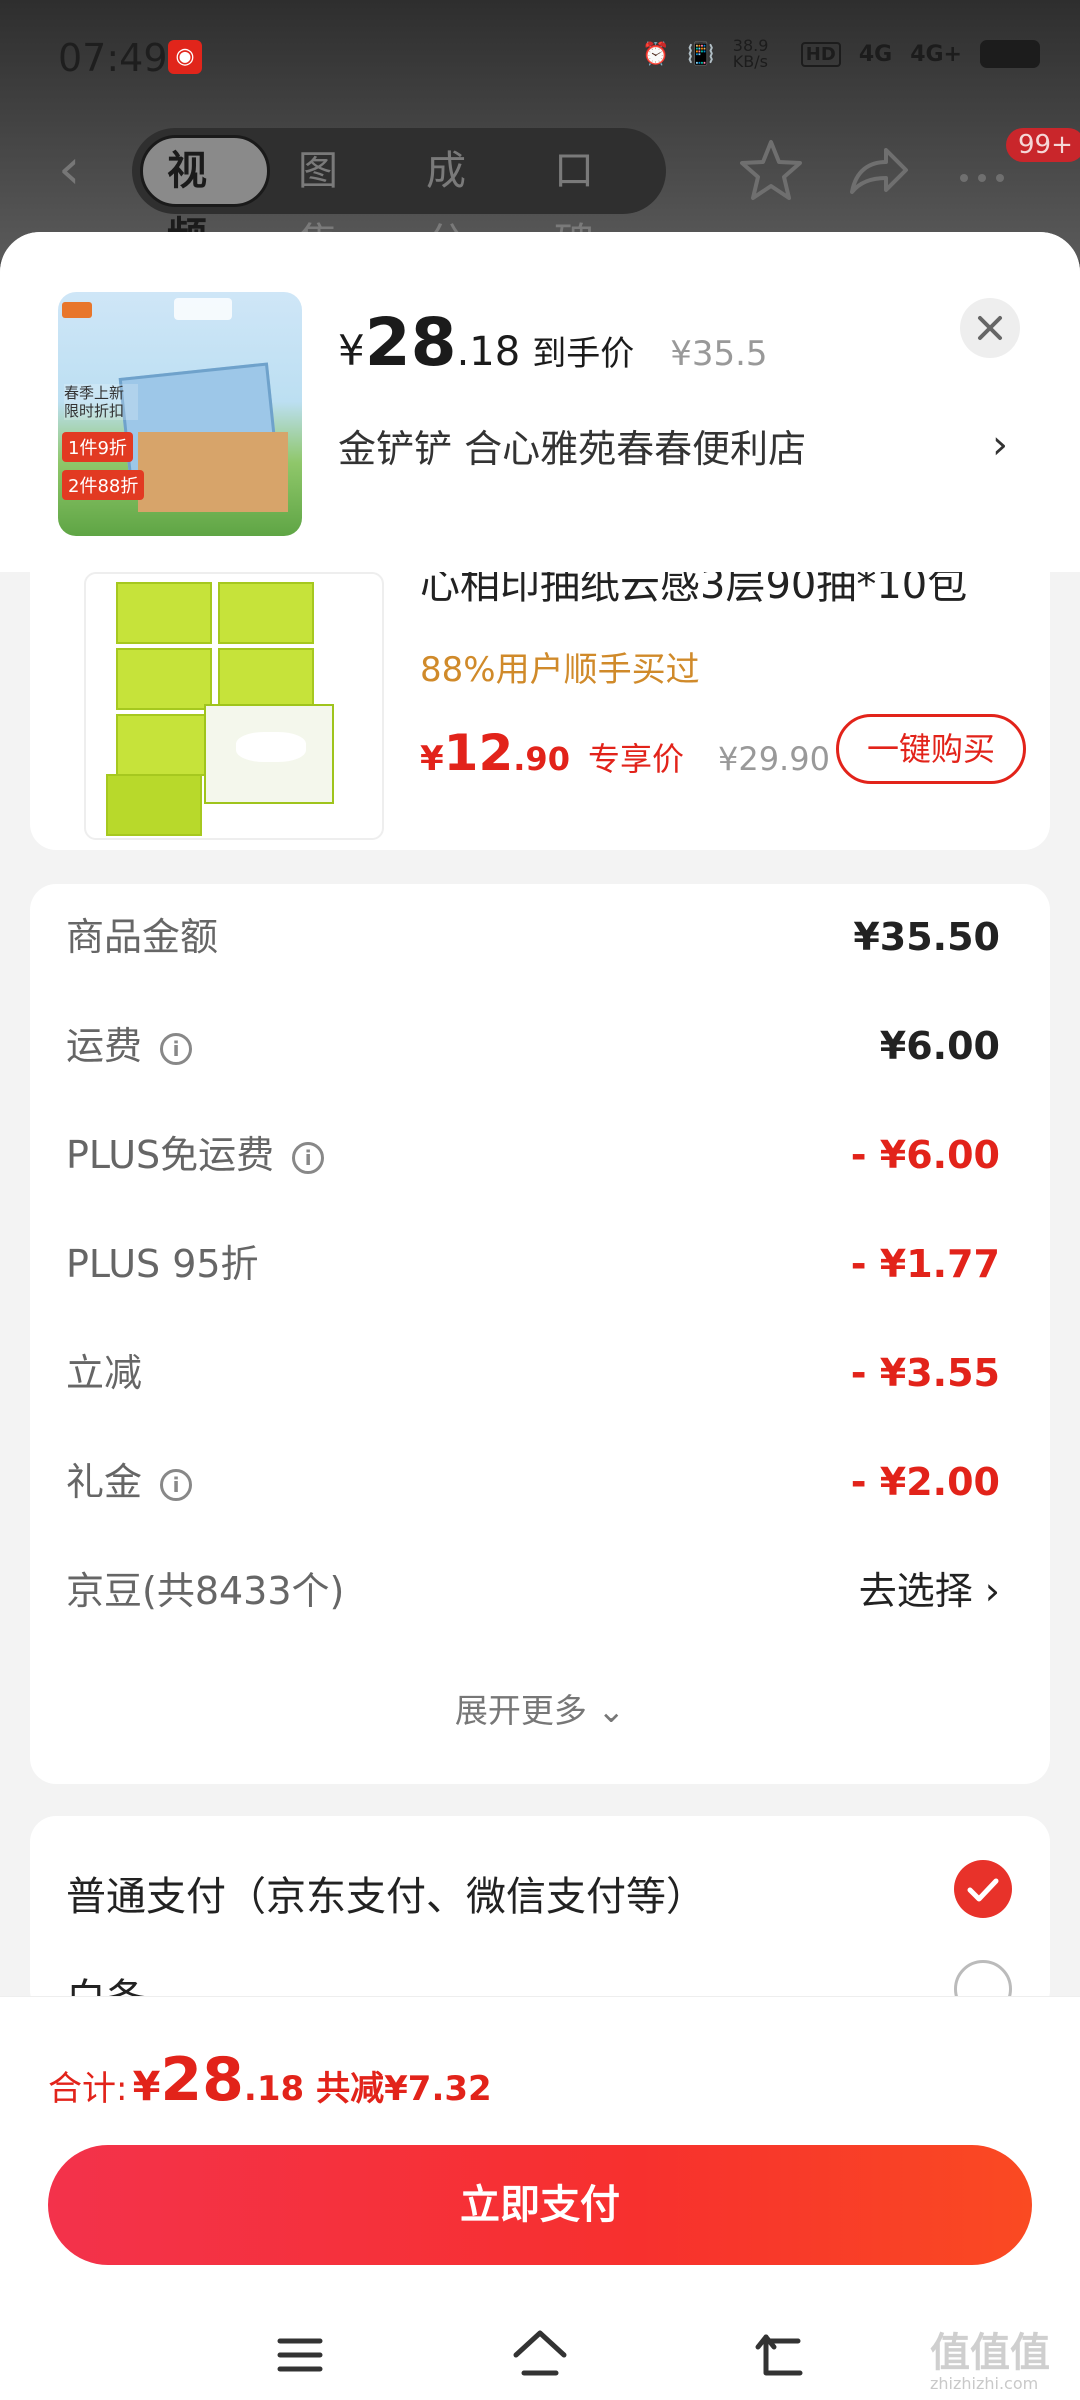 This screenshot has height=2400, width=1080. I want to click on total-price: 合计: ¥28.18 共减¥7.32, so click(270, 2080).